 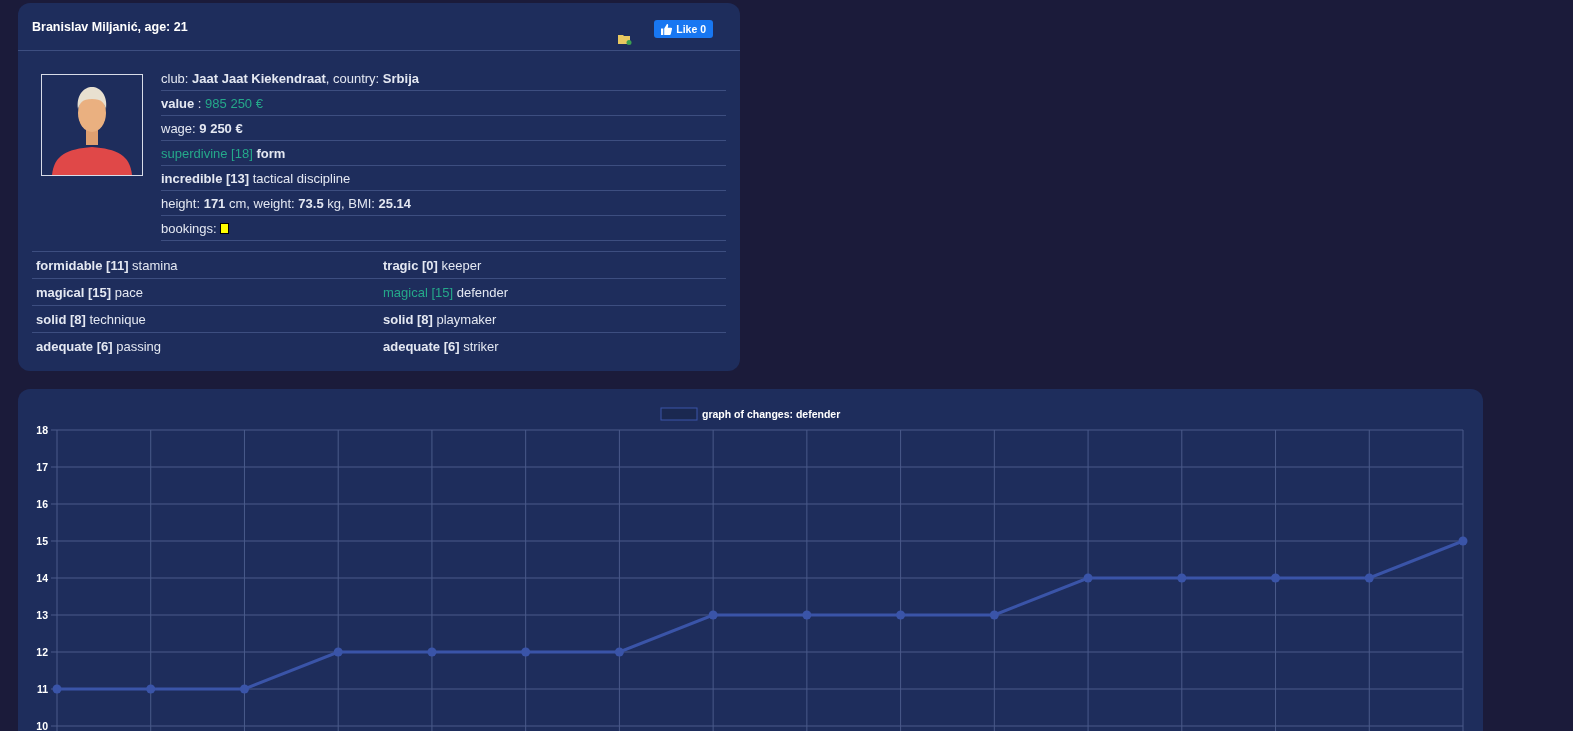 I want to click on y-tick-label: 13, so click(x=42, y=615).